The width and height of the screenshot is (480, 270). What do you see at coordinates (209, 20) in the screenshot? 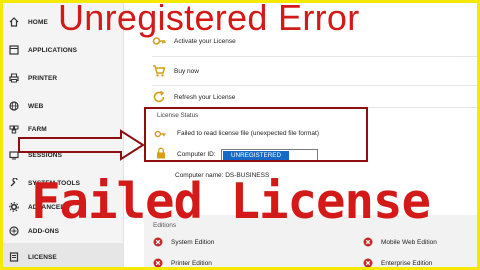
I see `overlay-title: Unregistered Error` at bounding box center [209, 20].